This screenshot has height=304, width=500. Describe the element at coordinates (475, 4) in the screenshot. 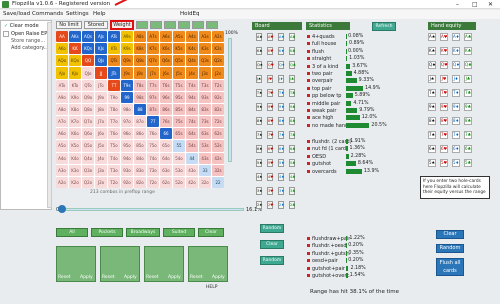

I see `maximize-icon: □` at that location.